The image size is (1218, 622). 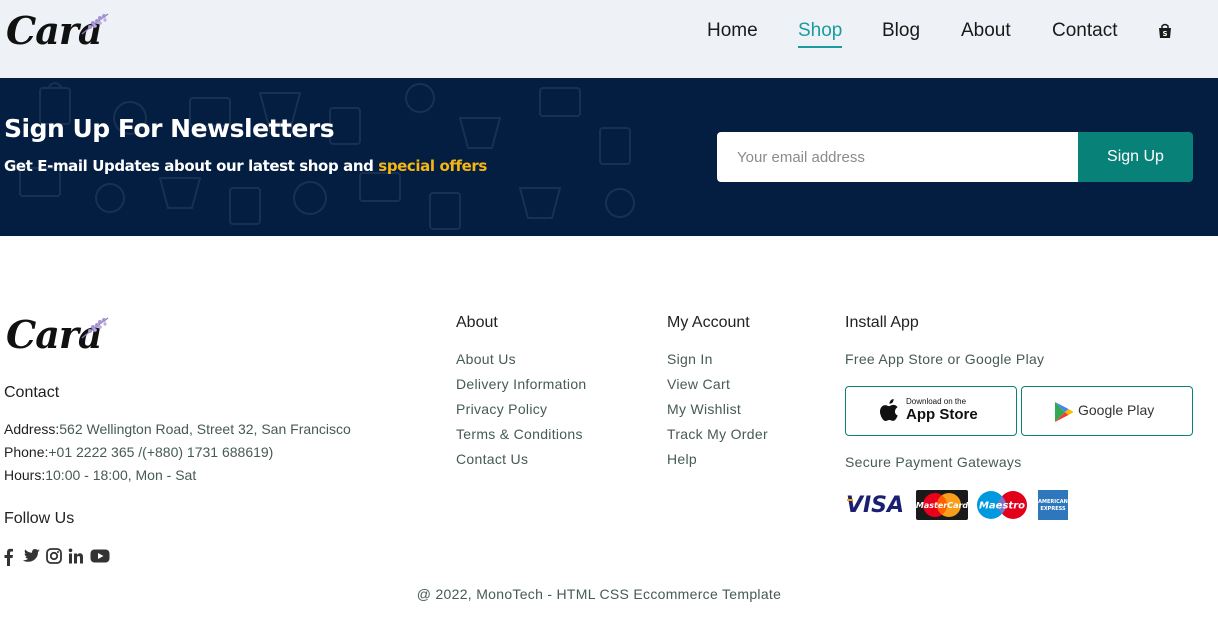 I want to click on install-app-heading: Install App, so click(x=882, y=322).